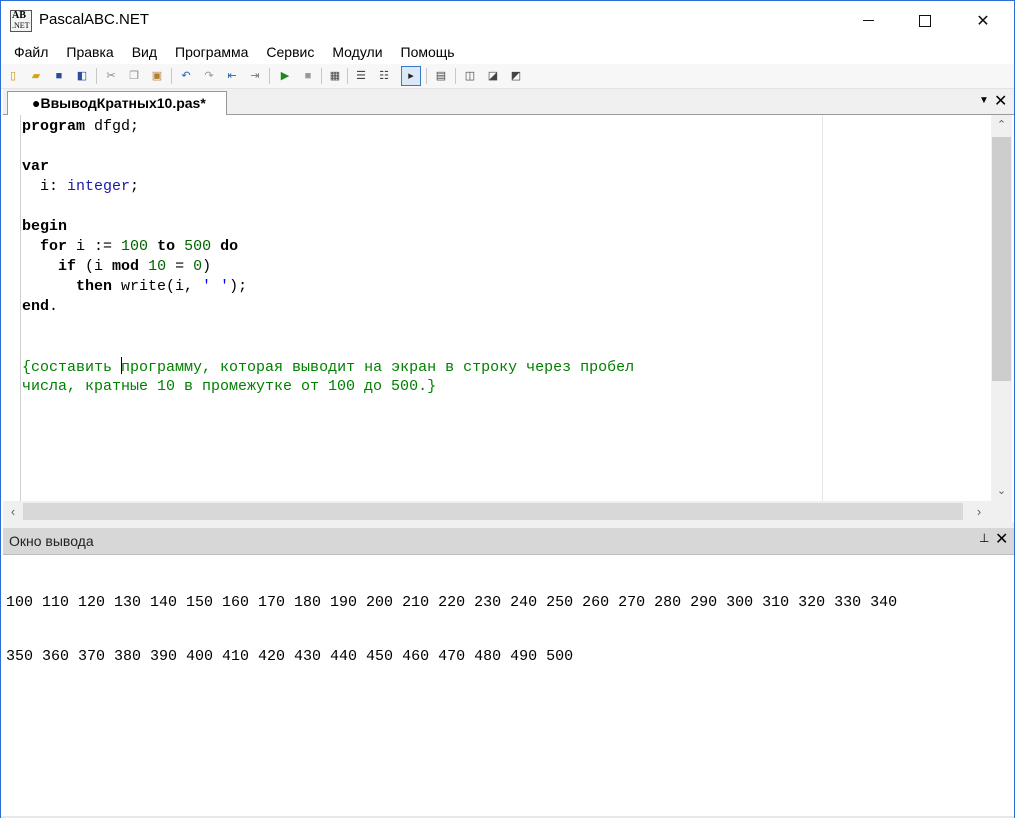  Describe the element at coordinates (232, 76) in the screenshot. I see `indent-icon: ⇤` at that location.